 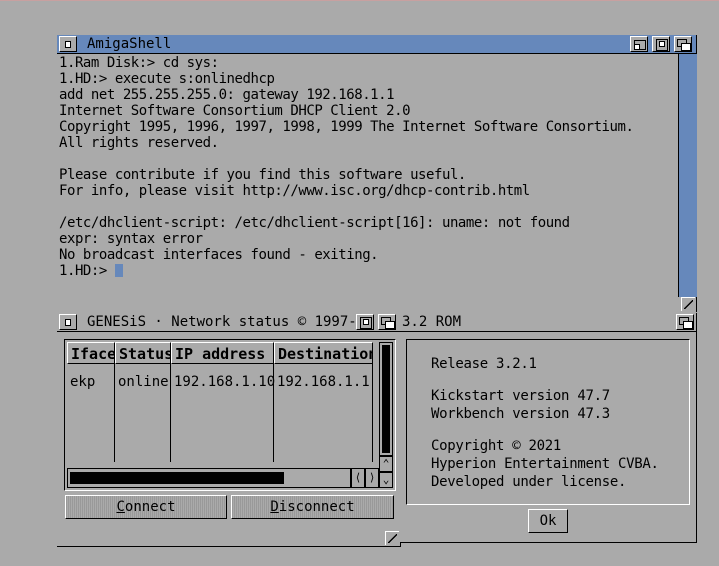 I want to click on shell-titlebar: AmigaShell, so click(x=376, y=44).